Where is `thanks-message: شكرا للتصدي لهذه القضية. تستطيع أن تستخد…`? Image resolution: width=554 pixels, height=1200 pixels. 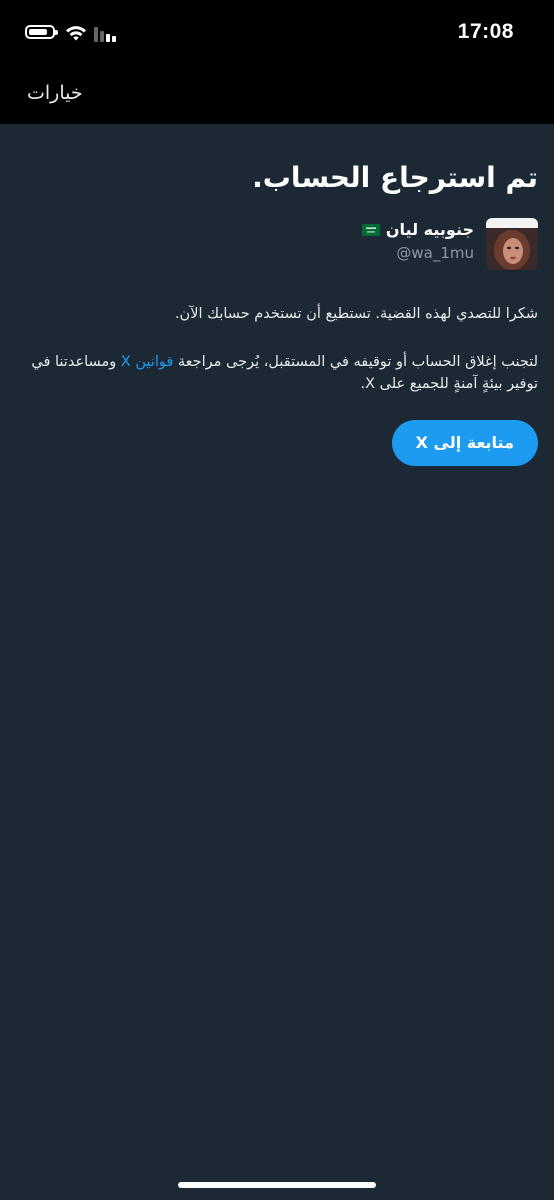
thanks-message: شكرا للتصدي لهذه القضية. تستطيع أن تستخد… is located at coordinates (356, 314).